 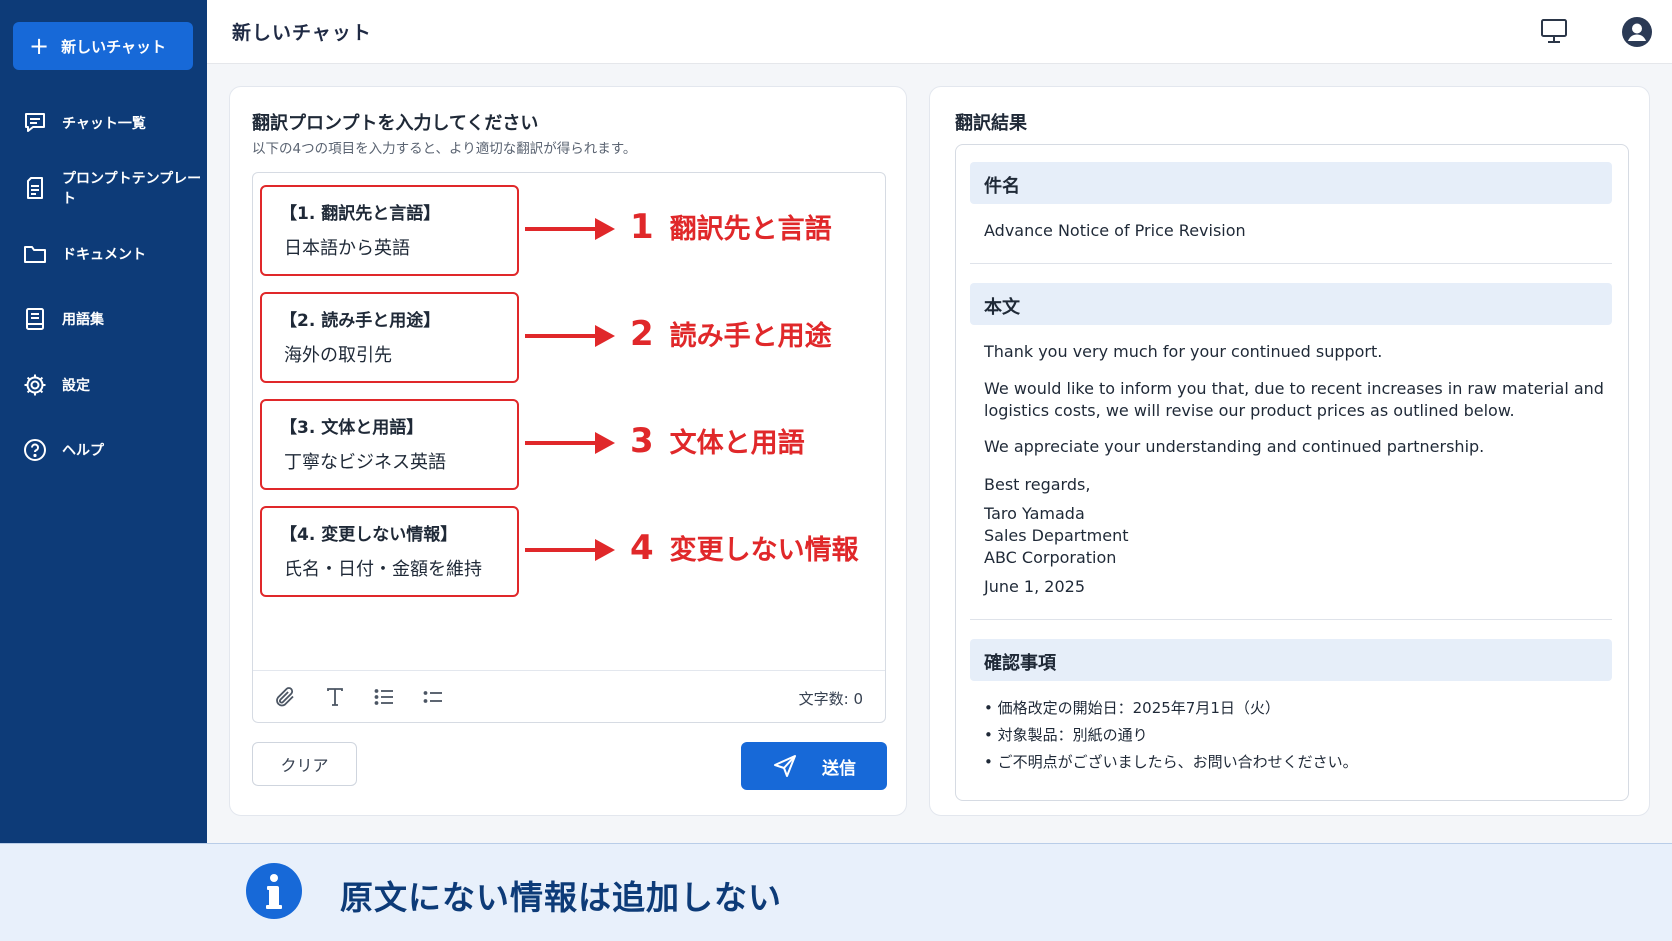 I want to click on bullet-list-icon, so click(x=384, y=697).